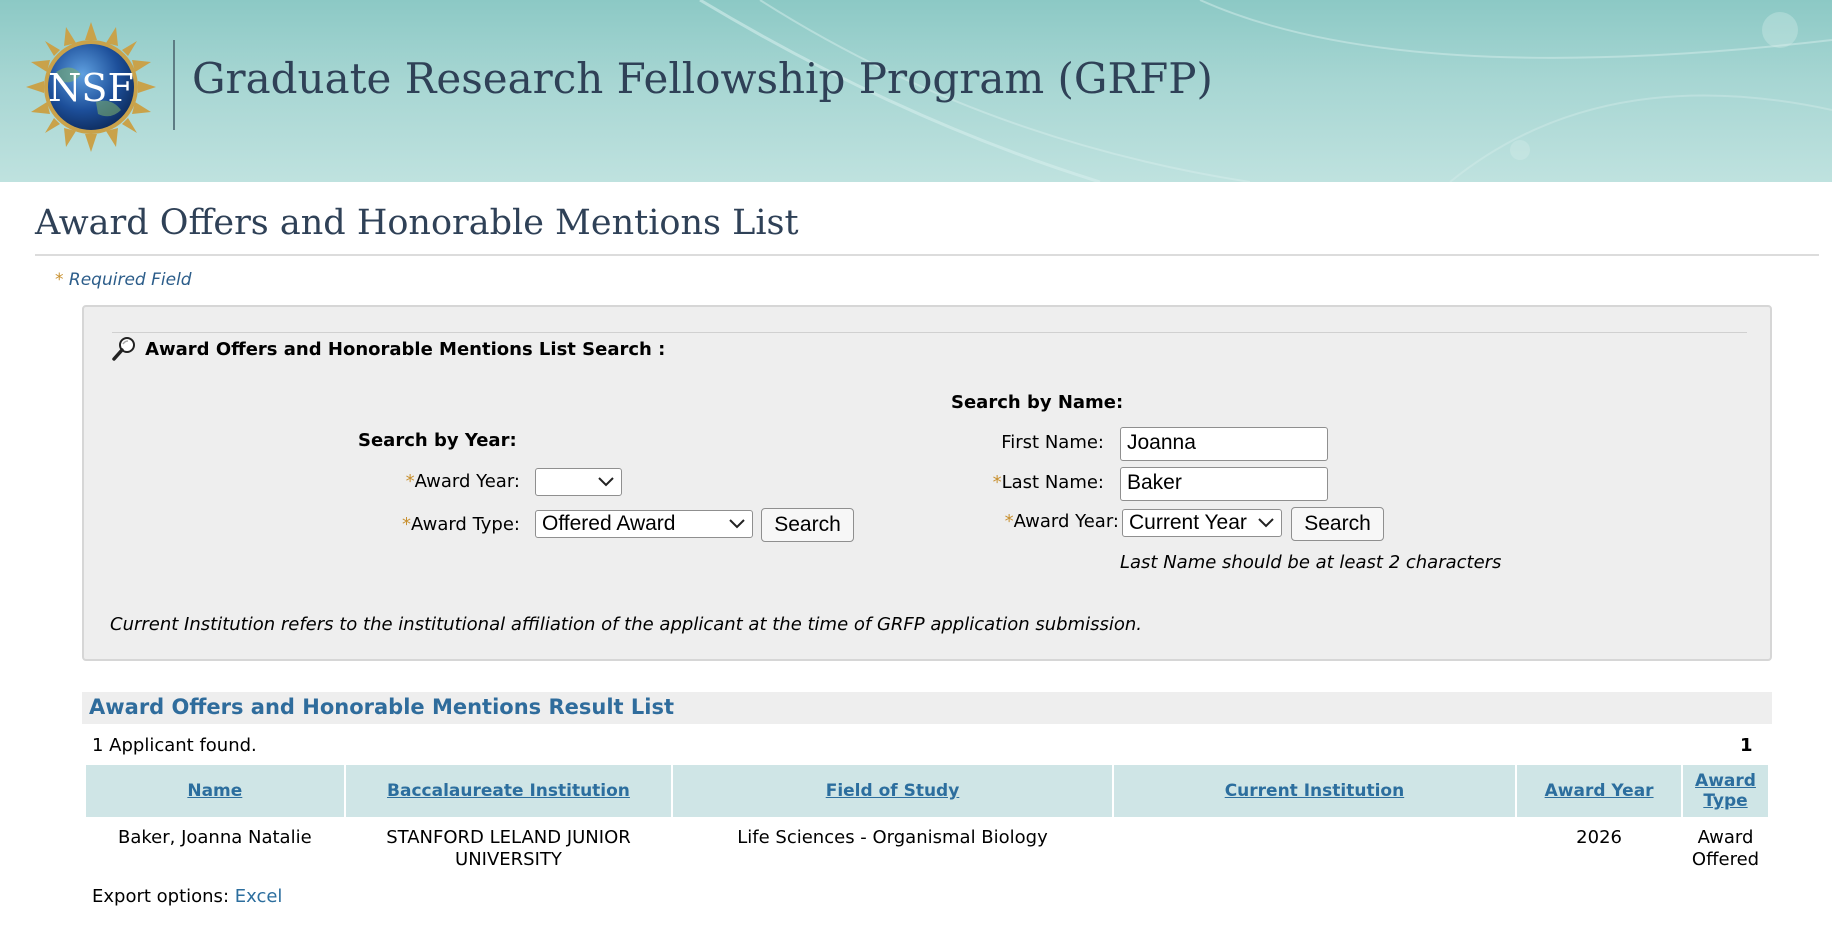 This screenshot has height=936, width=1832. Describe the element at coordinates (1224, 484) in the screenshot. I see `last-name-input: Baker` at that location.